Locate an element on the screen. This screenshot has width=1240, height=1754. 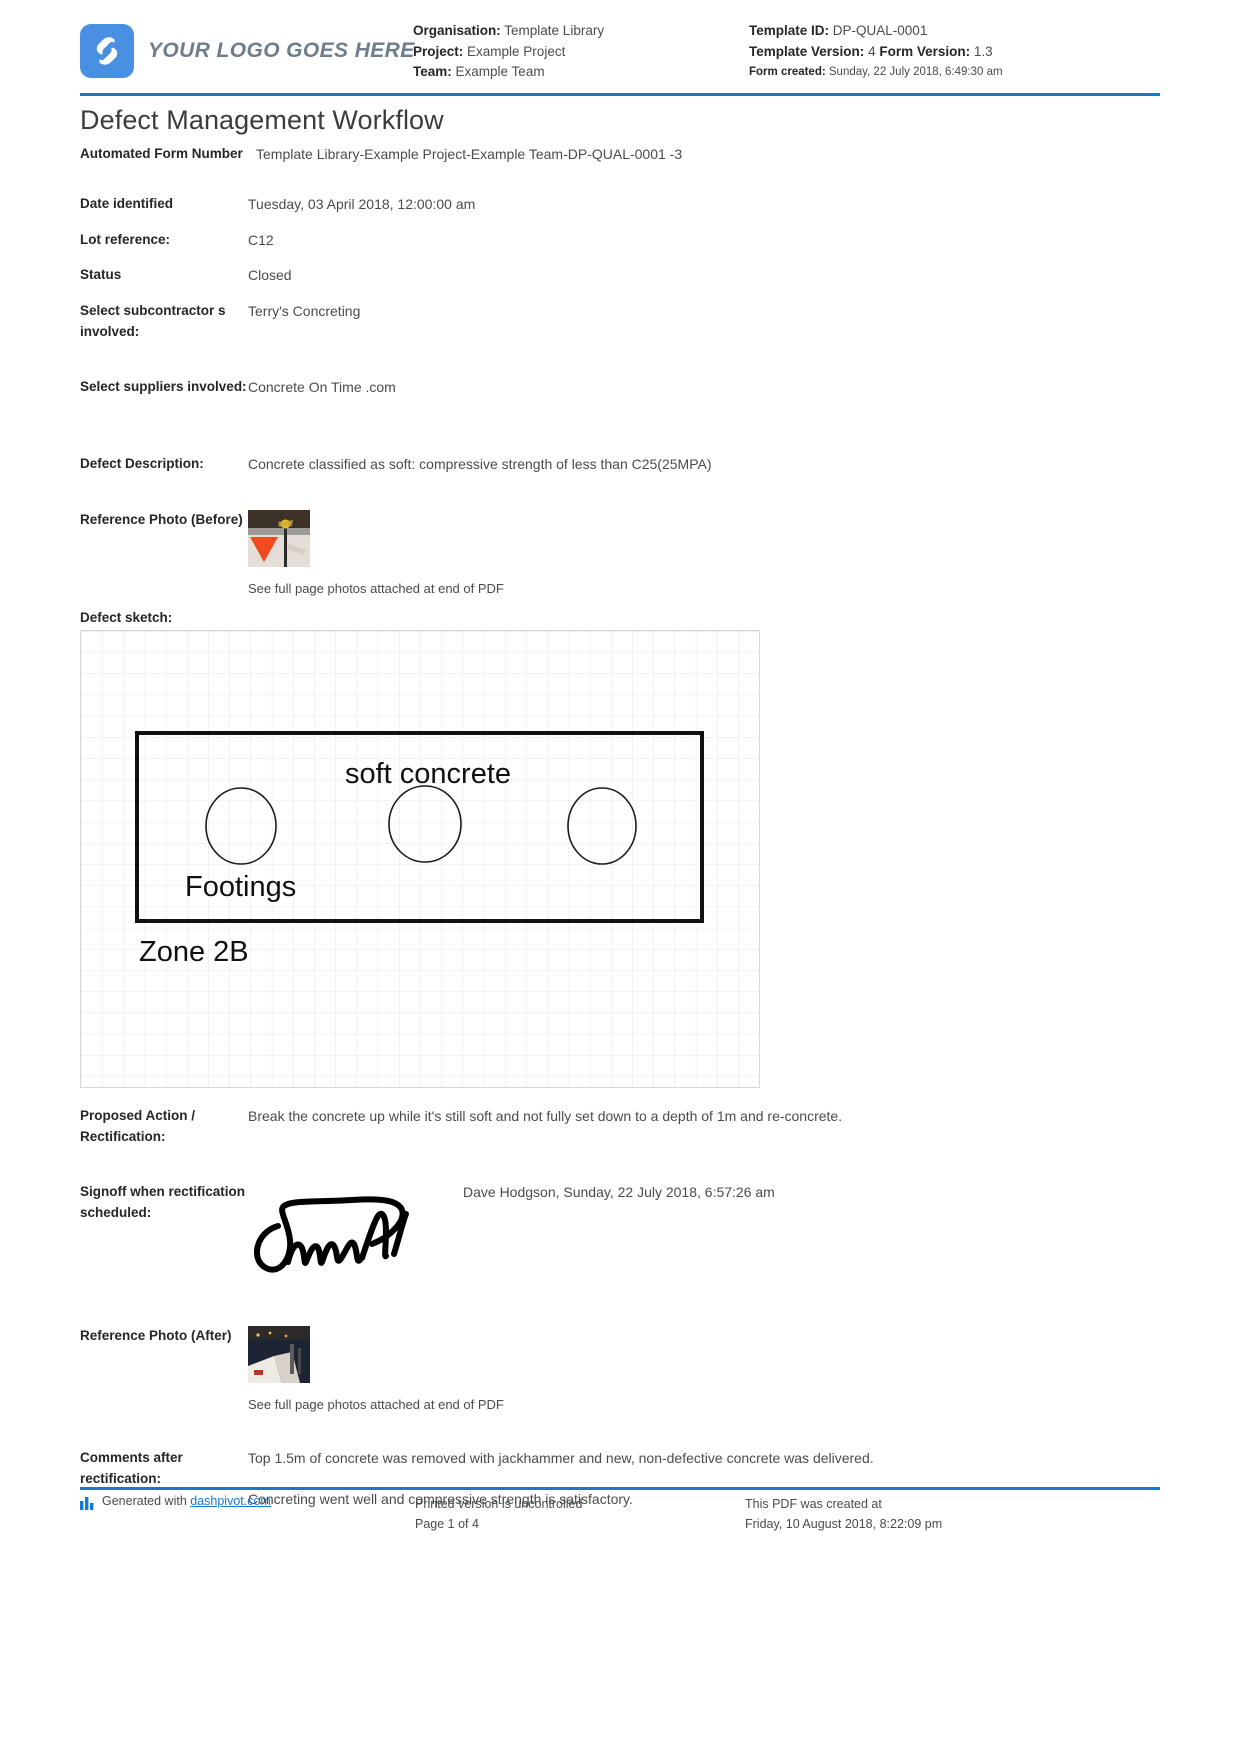
signature-image is located at coordinates (345, 1233).